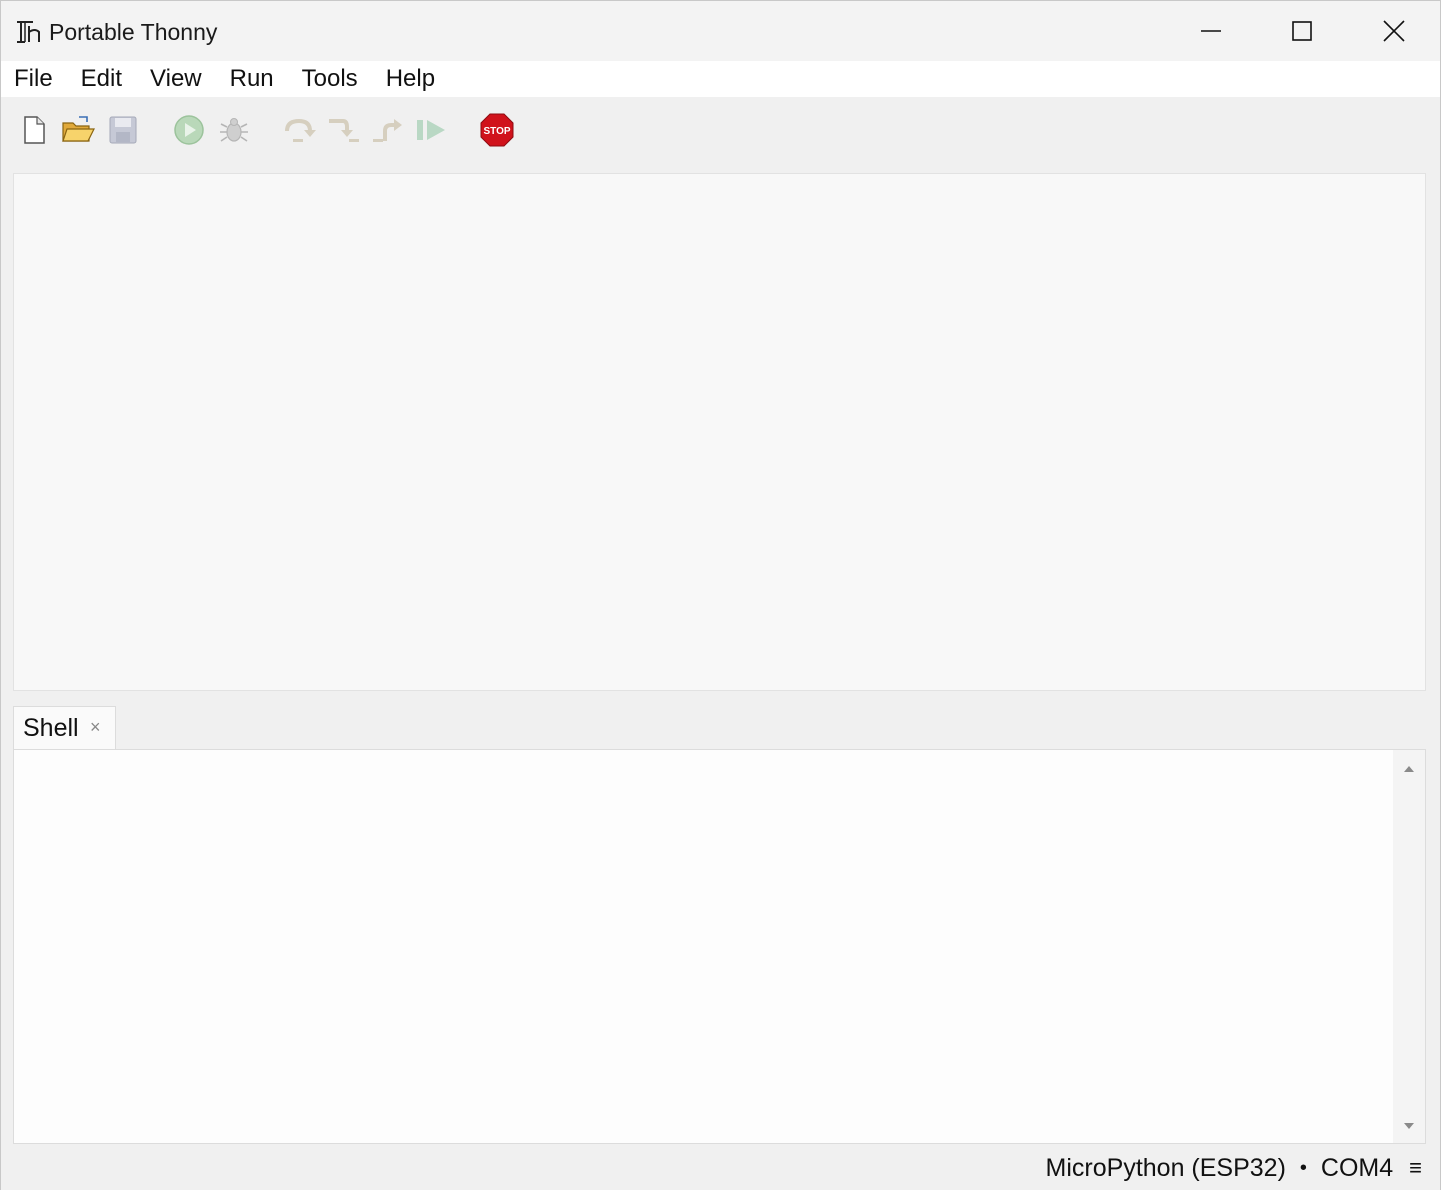 The image size is (1441, 1190). Describe the element at coordinates (28, 32) in the screenshot. I see `thonny-logo-icon` at that location.